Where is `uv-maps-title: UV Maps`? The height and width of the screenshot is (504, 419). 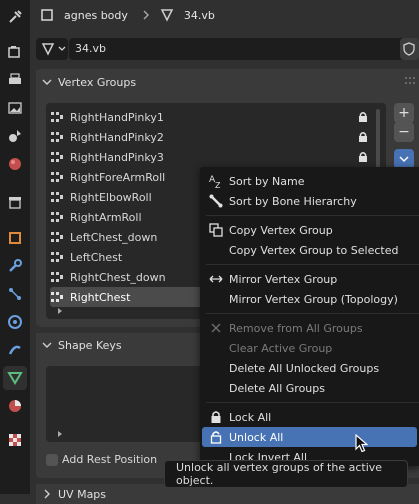
uv-maps-title: UV Maps is located at coordinates (82, 494).